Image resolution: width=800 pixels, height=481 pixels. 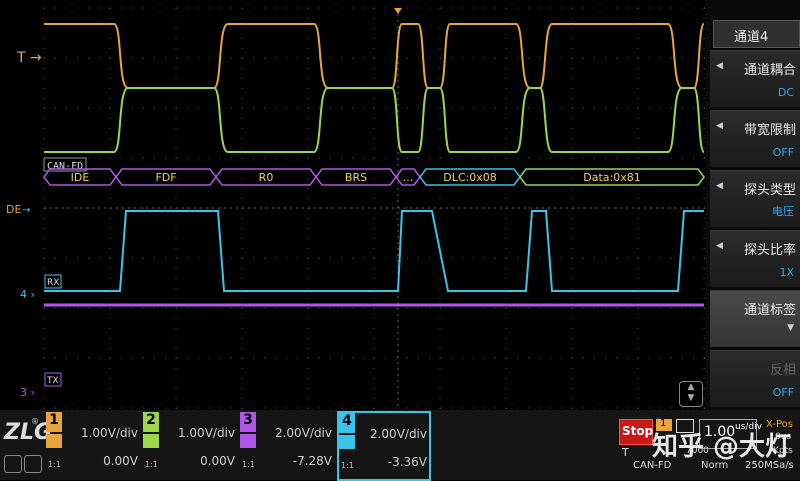 What do you see at coordinates (755, 378) in the screenshot?
I see `menu-item: 反相 OFF` at bounding box center [755, 378].